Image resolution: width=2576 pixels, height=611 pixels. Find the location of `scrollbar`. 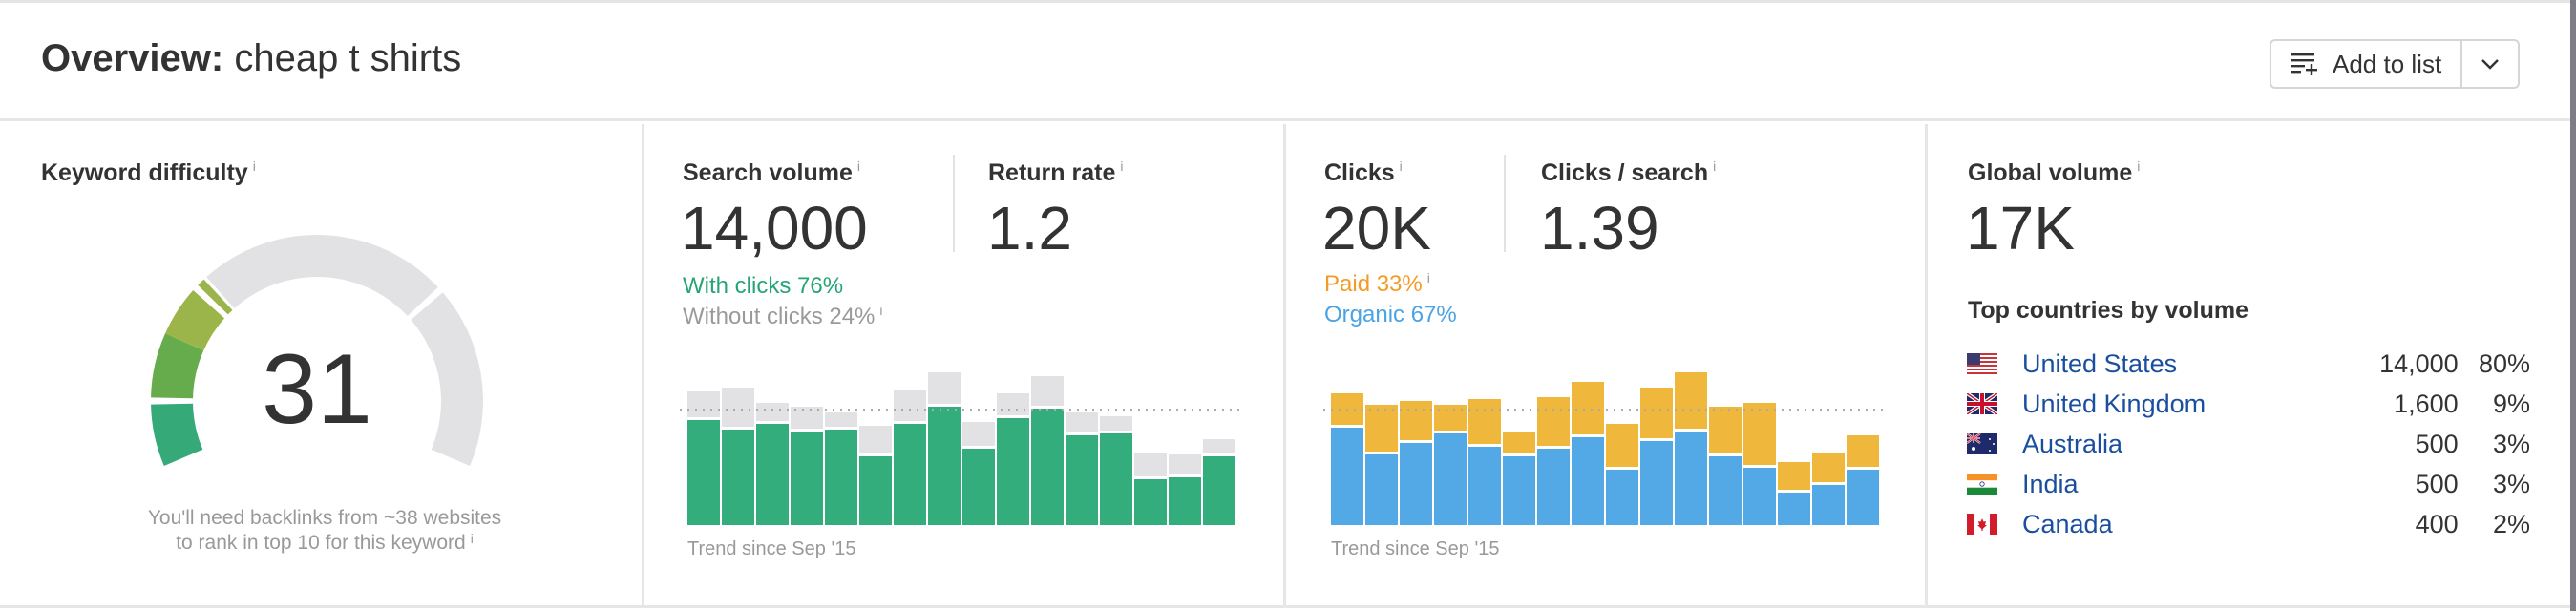

scrollbar is located at coordinates (2573, 305).